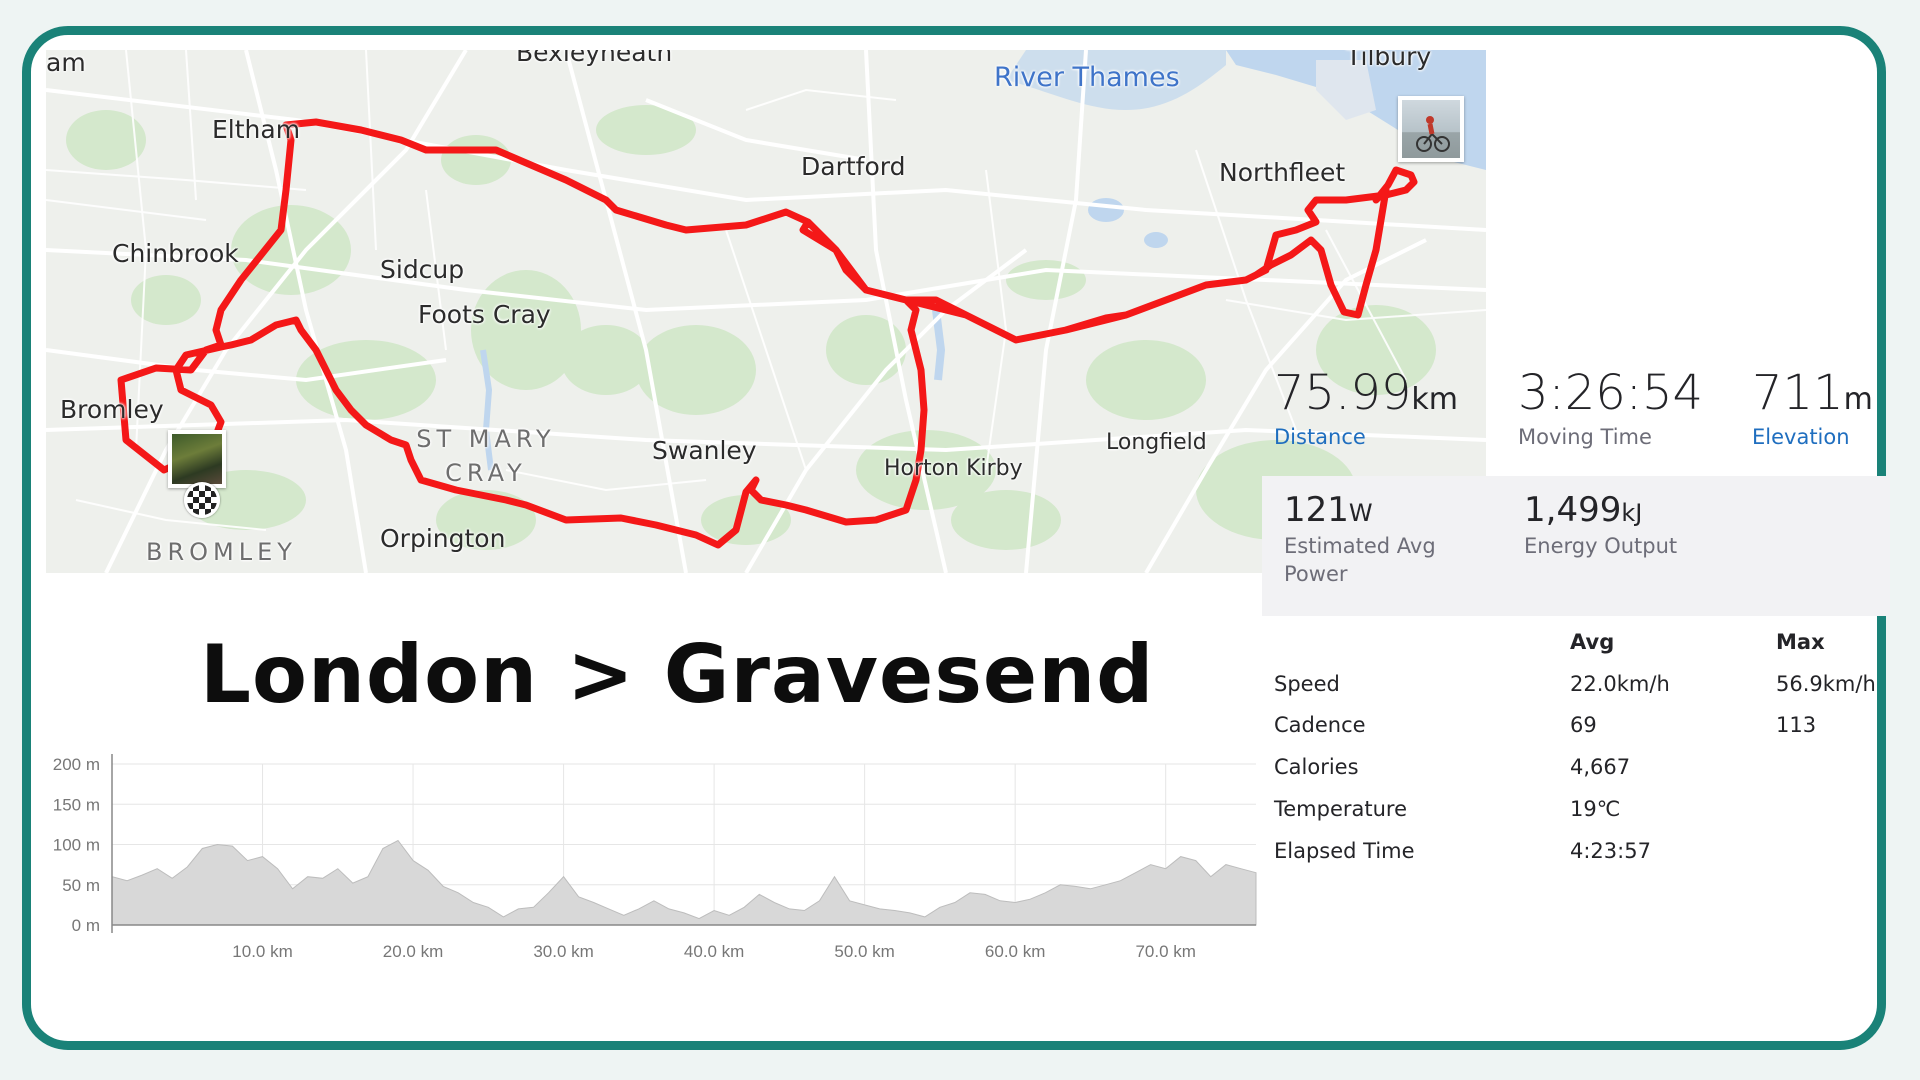  I want to click on elevation-area, so click(684, 882).